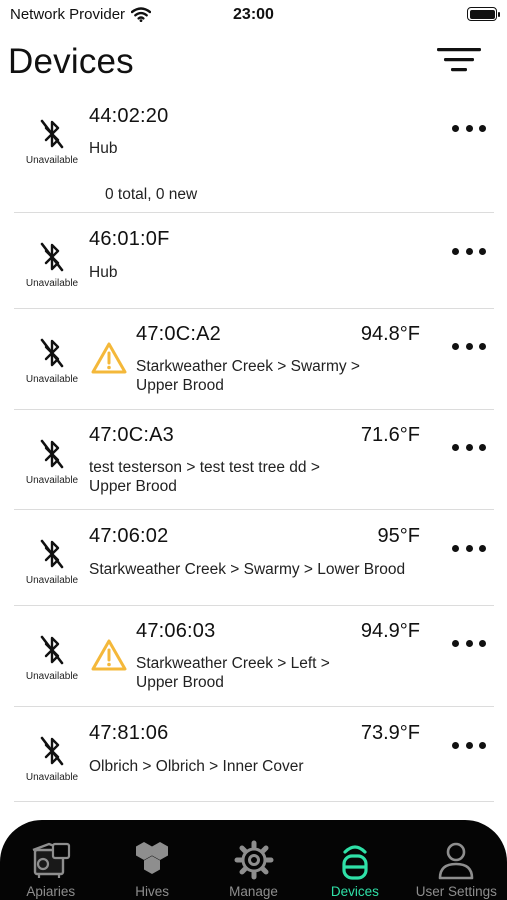 This screenshot has height=900, width=507. I want to click on device-row: Unavailable 44:02:20 Hub 0 total, 0 new, so click(254, 156).